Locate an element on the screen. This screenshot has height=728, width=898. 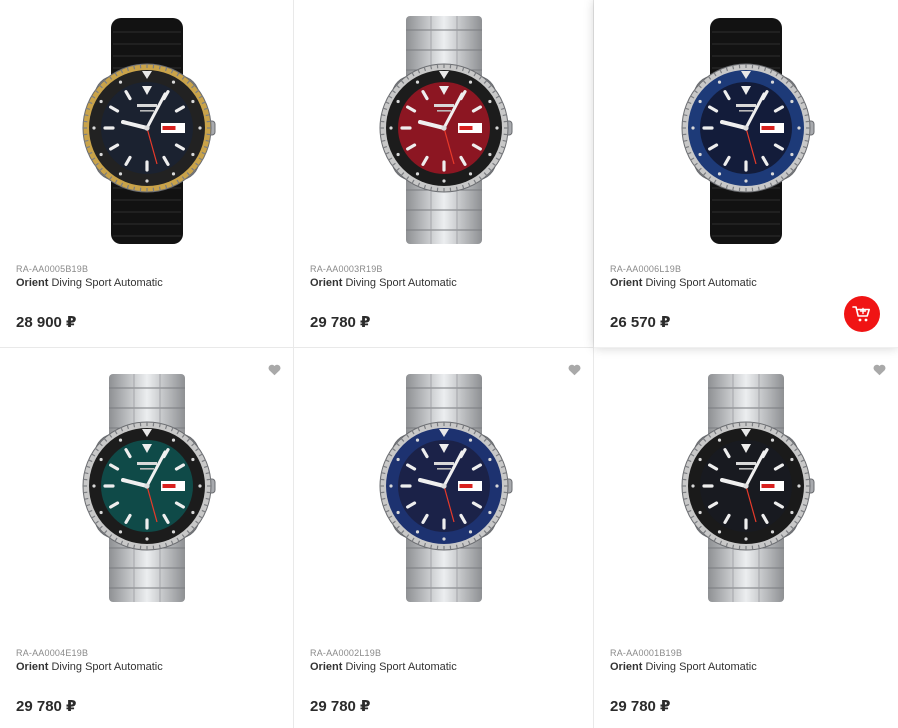
cart-icon is located at coordinates (861, 314).